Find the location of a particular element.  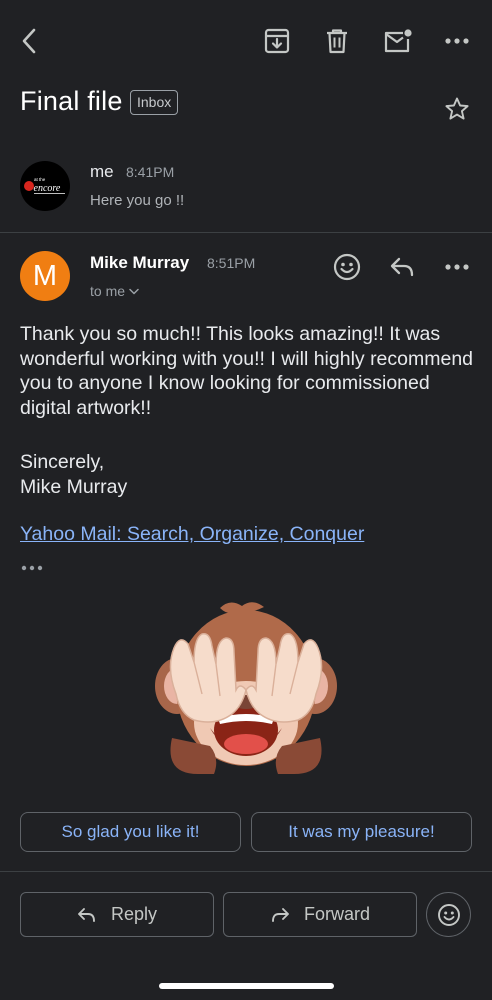

encore-logo-icon: at the encore is located at coordinates (44, 185).